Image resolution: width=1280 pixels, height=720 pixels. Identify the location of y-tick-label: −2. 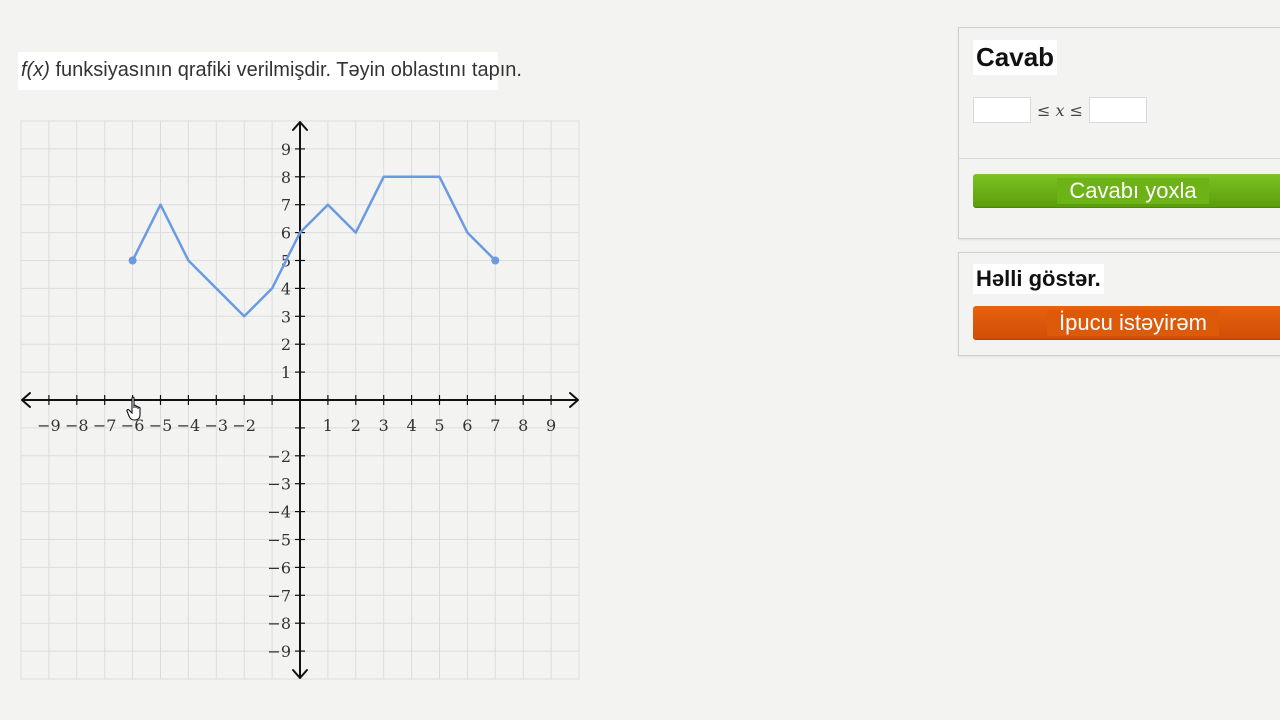
(279, 456).